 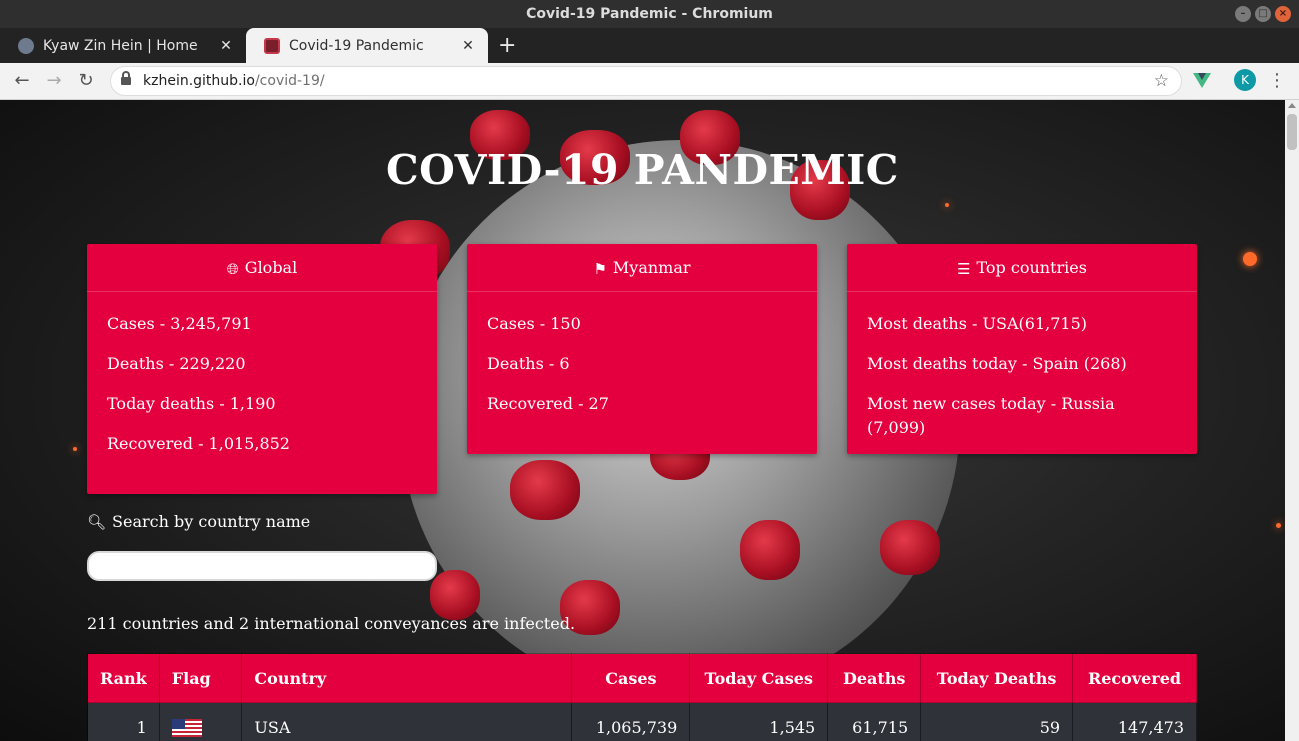 I want to click on global-heading: Global, so click(x=271, y=267).